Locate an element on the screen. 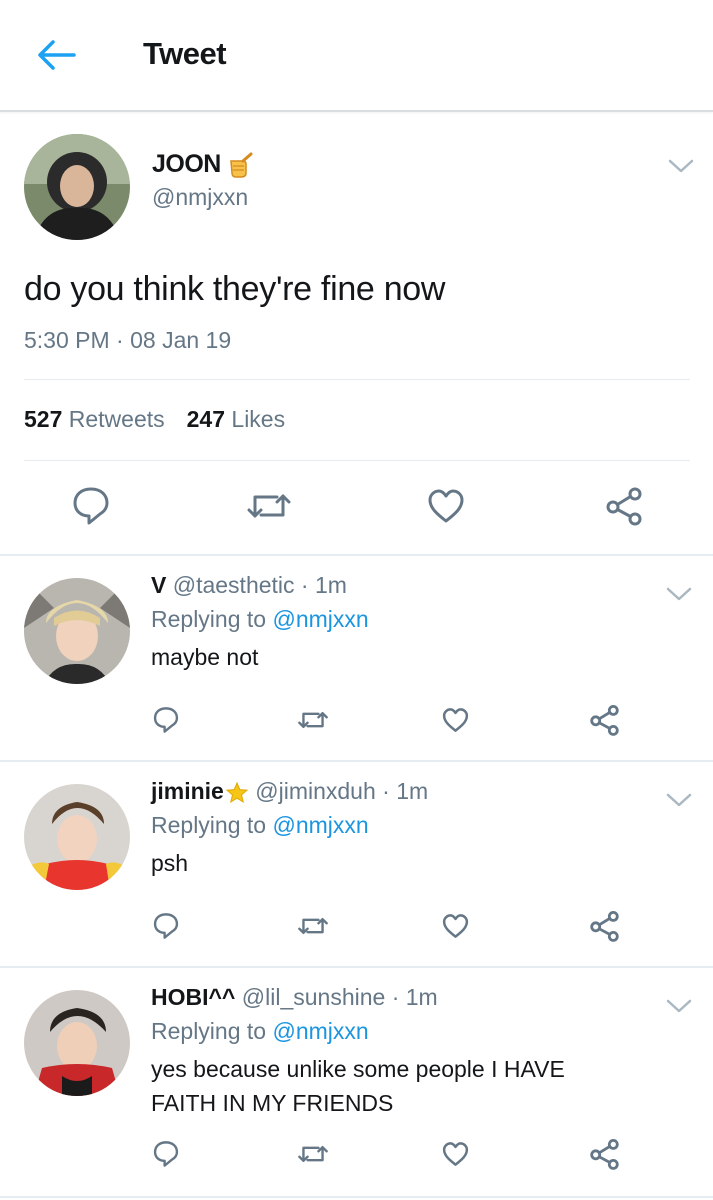 Image resolution: width=713 pixels, height=1200 pixels. reply-text: psh is located at coordinates (170, 863).